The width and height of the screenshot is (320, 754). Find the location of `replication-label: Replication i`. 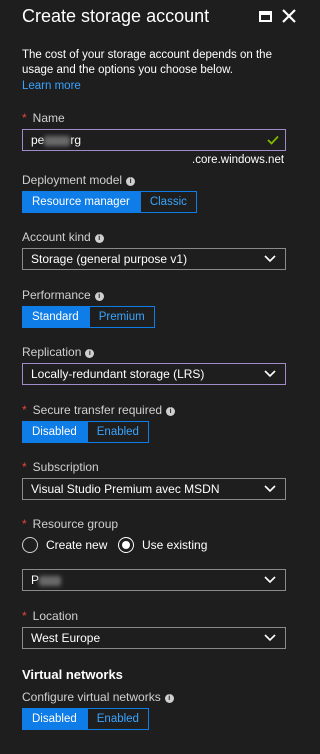

replication-label: Replication i is located at coordinates (58, 352).